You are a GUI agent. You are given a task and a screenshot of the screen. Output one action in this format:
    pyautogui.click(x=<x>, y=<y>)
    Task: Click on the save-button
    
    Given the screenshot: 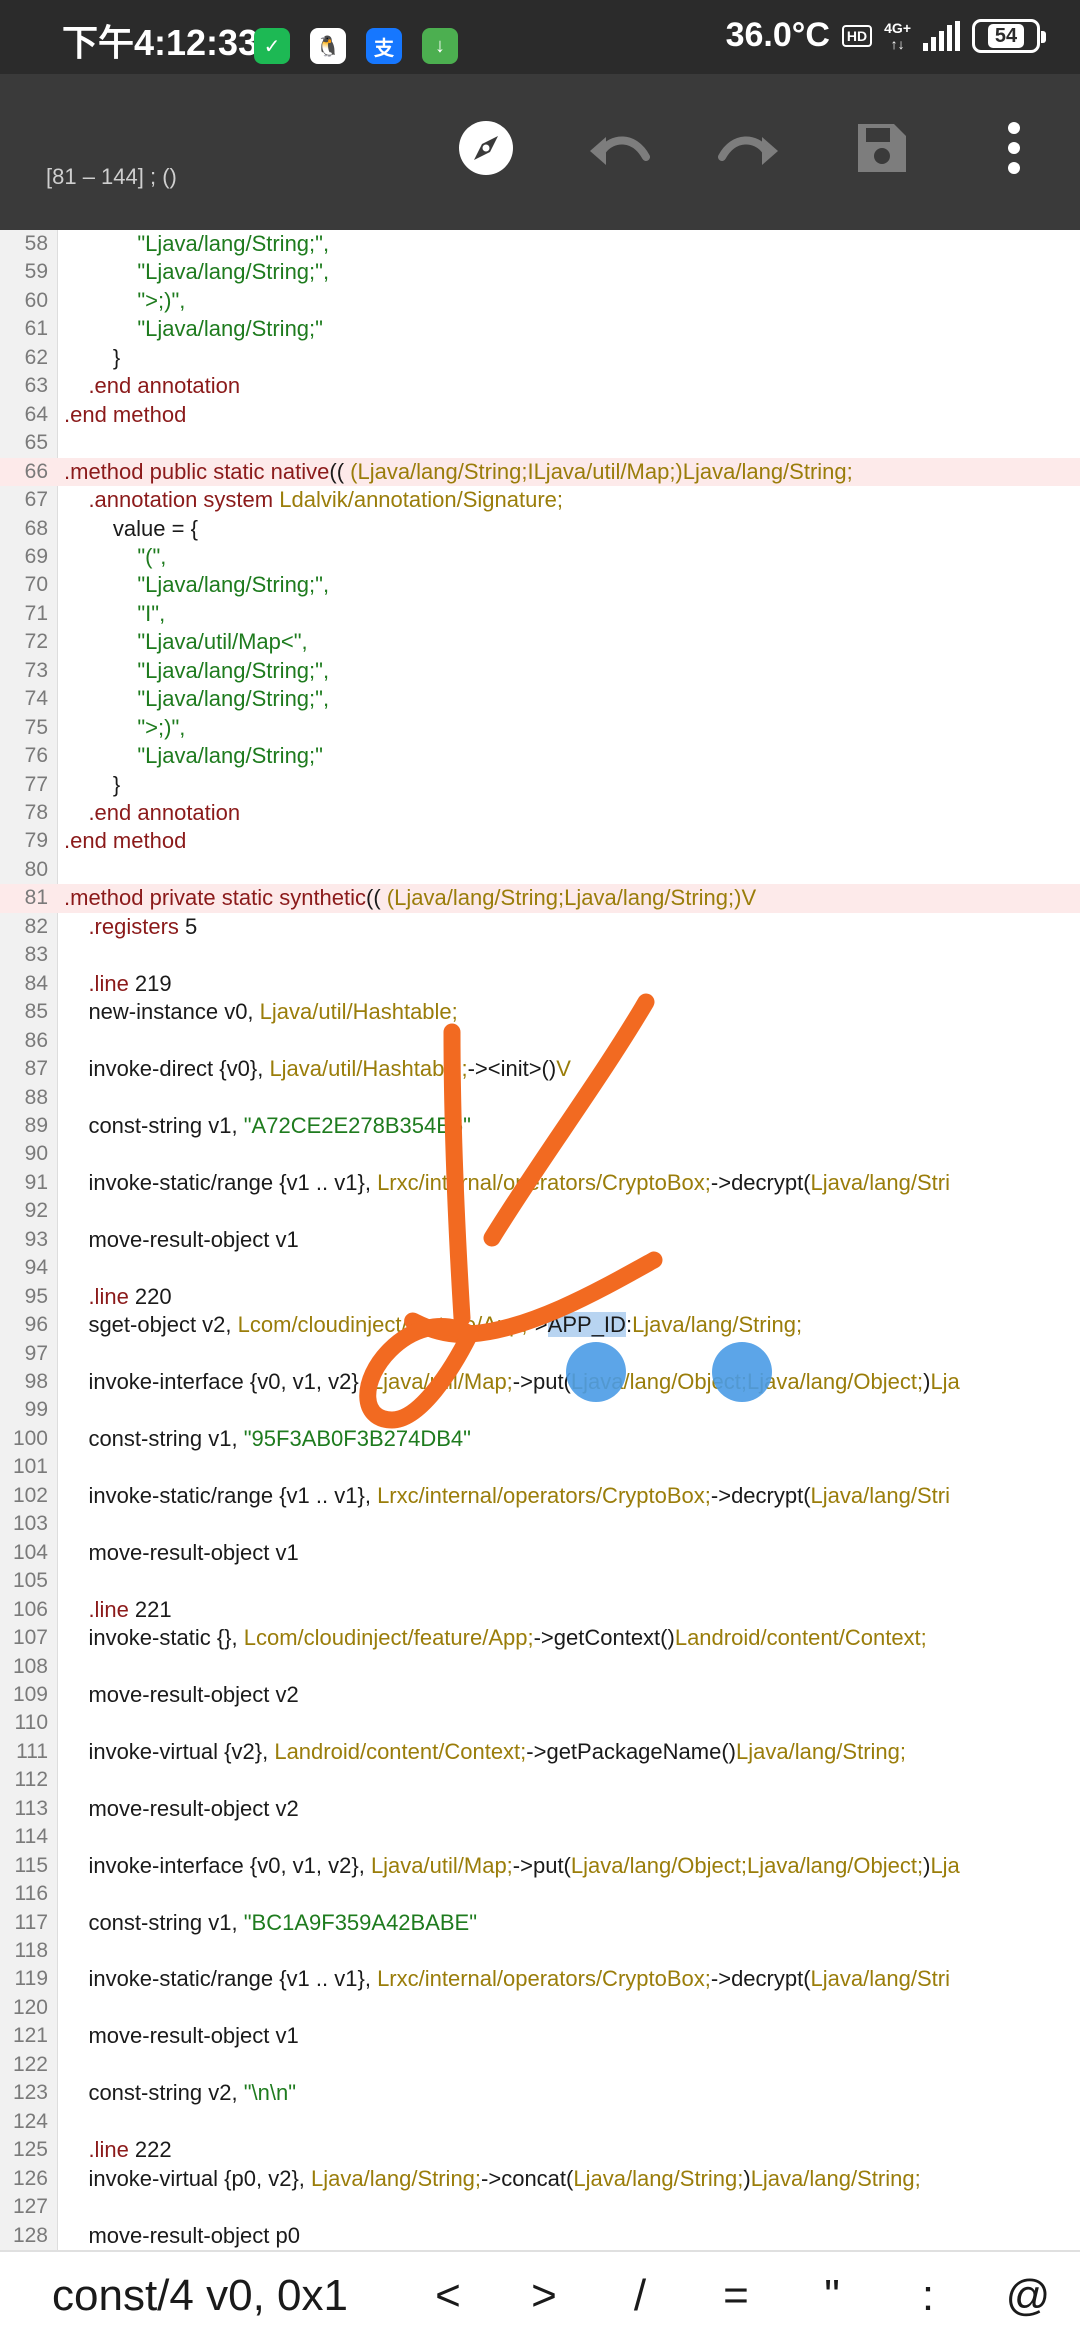 What is the action you would take?
    pyautogui.click(x=882, y=148)
    